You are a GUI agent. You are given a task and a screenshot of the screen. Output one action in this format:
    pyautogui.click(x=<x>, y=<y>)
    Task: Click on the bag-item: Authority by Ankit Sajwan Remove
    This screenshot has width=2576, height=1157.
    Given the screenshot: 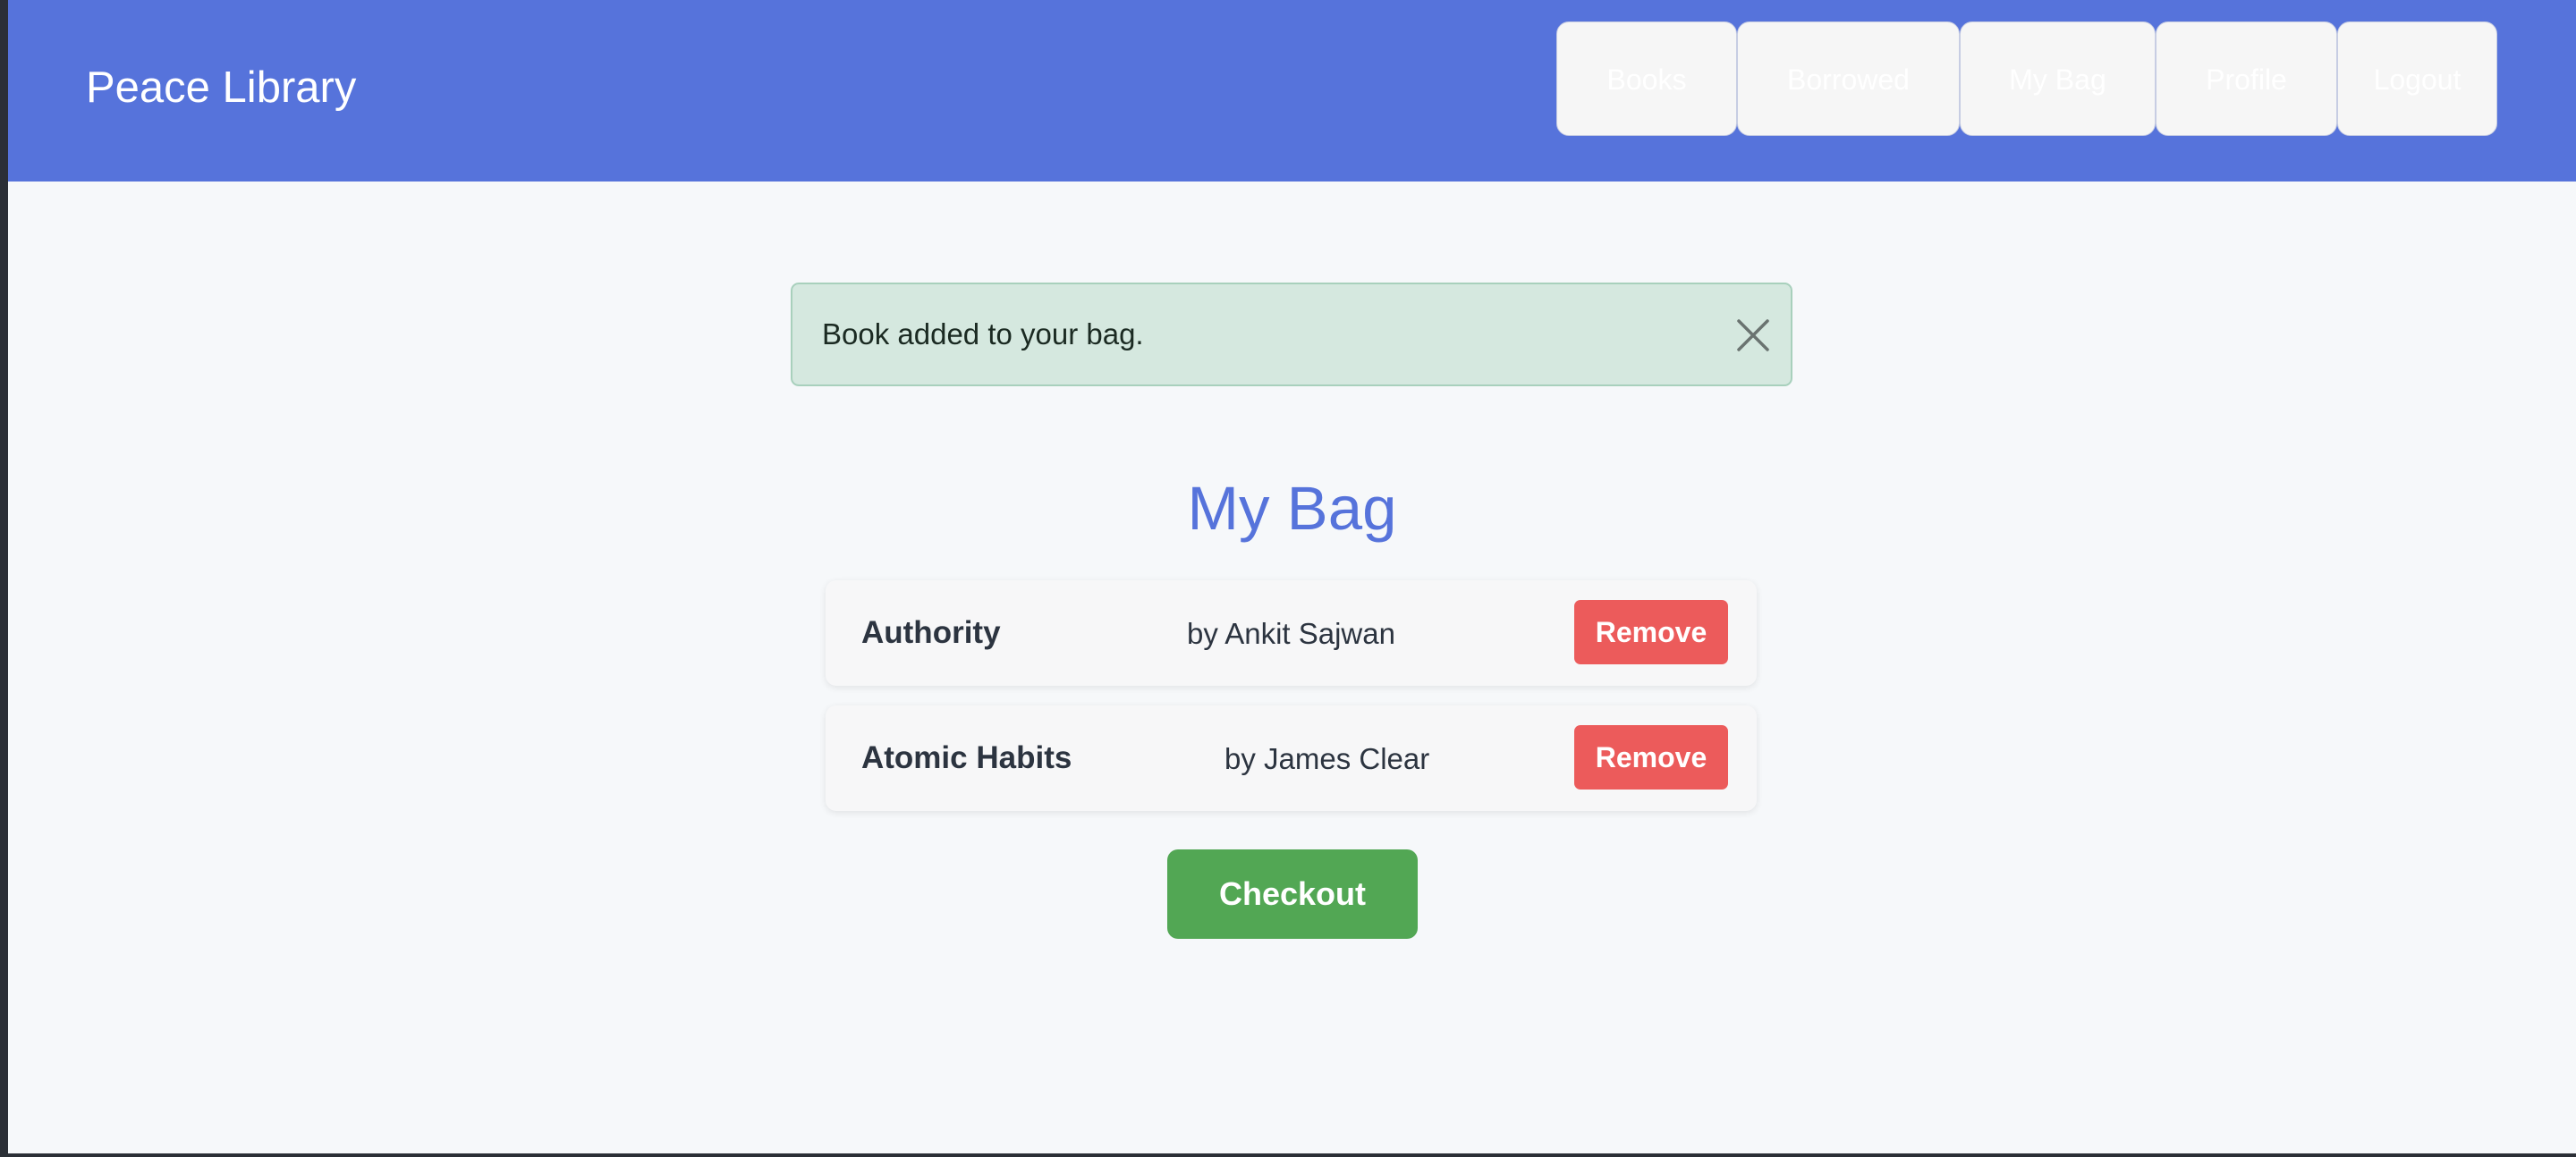 What is the action you would take?
    pyautogui.click(x=1291, y=633)
    